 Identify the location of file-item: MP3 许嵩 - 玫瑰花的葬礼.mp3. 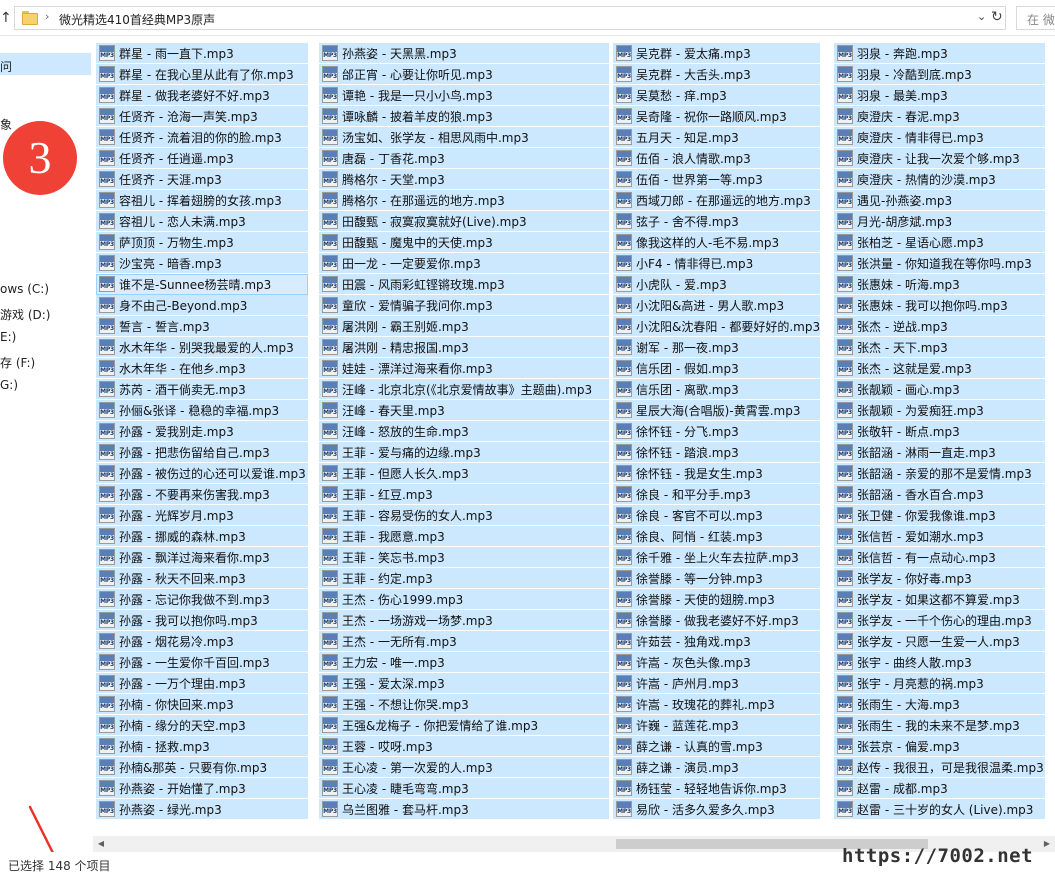
(716, 704).